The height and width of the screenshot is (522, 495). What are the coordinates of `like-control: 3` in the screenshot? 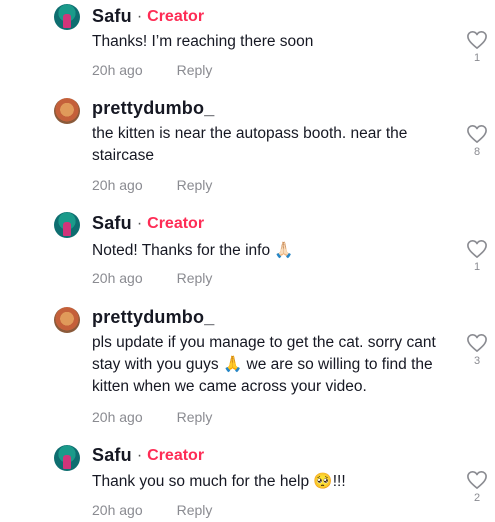 It's located at (477, 350).